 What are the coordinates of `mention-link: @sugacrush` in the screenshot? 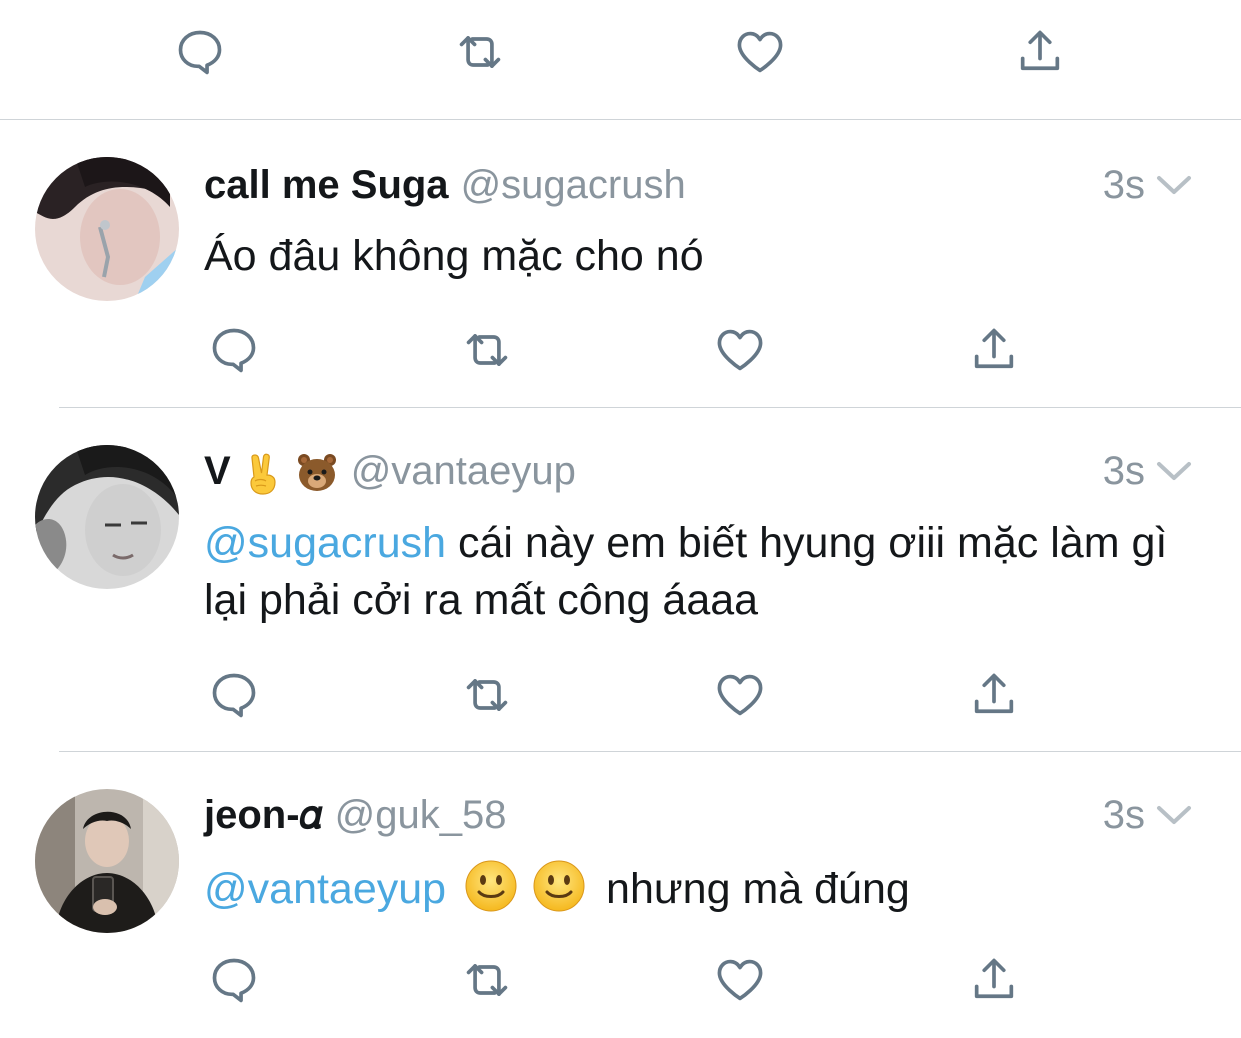 It's located at (325, 543).